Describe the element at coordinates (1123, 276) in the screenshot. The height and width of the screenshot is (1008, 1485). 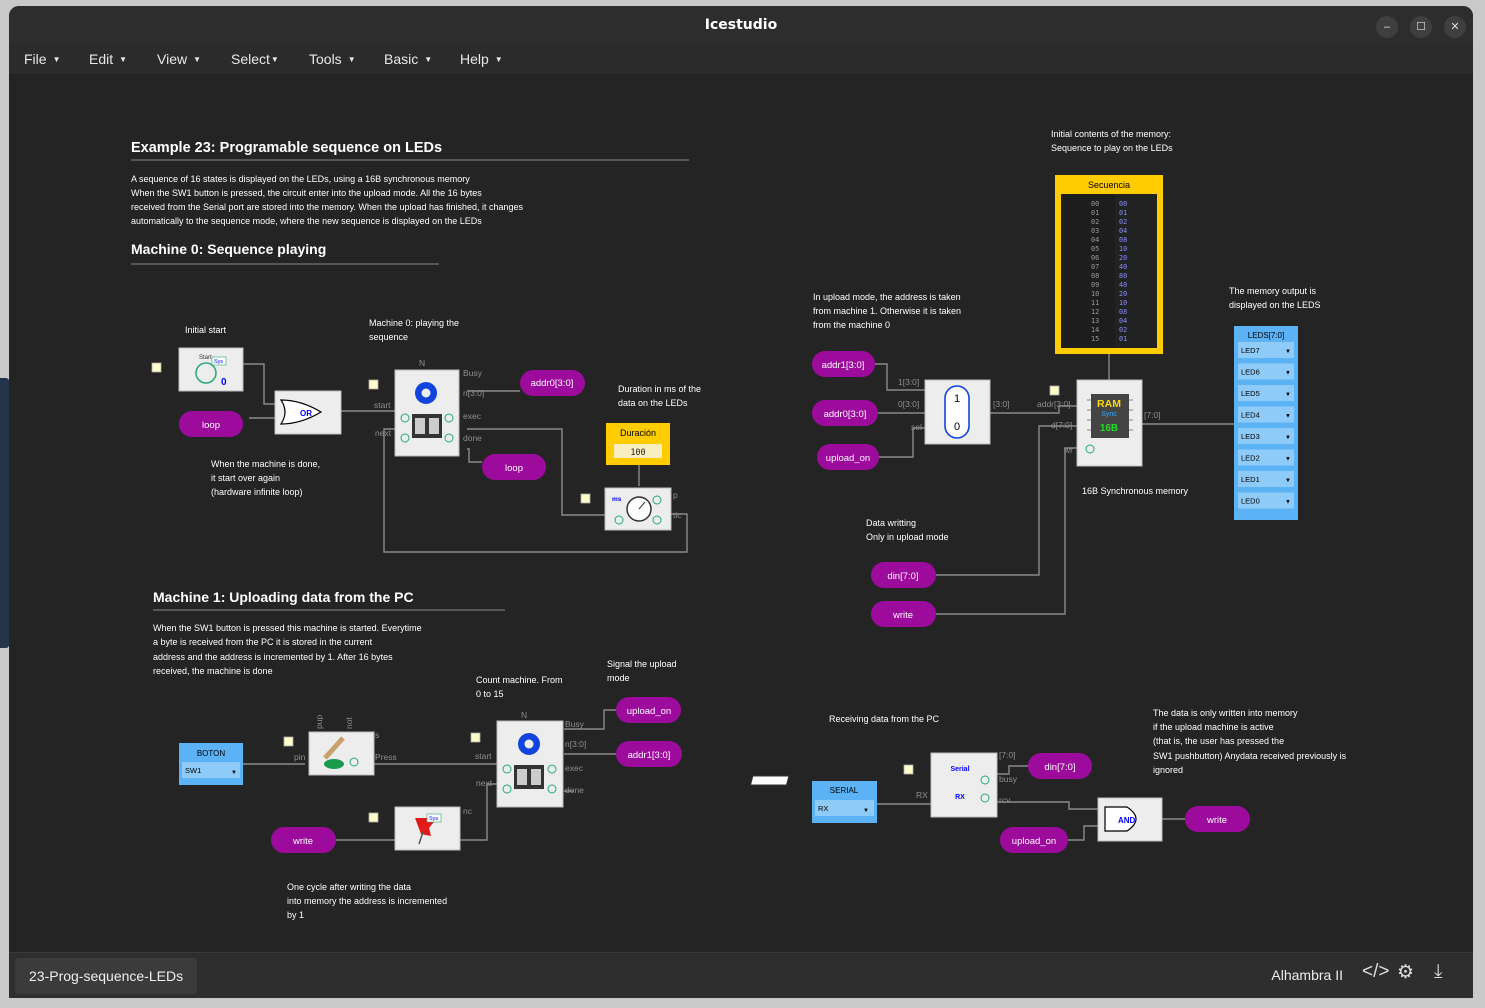
I see `memory-value: 80` at that location.